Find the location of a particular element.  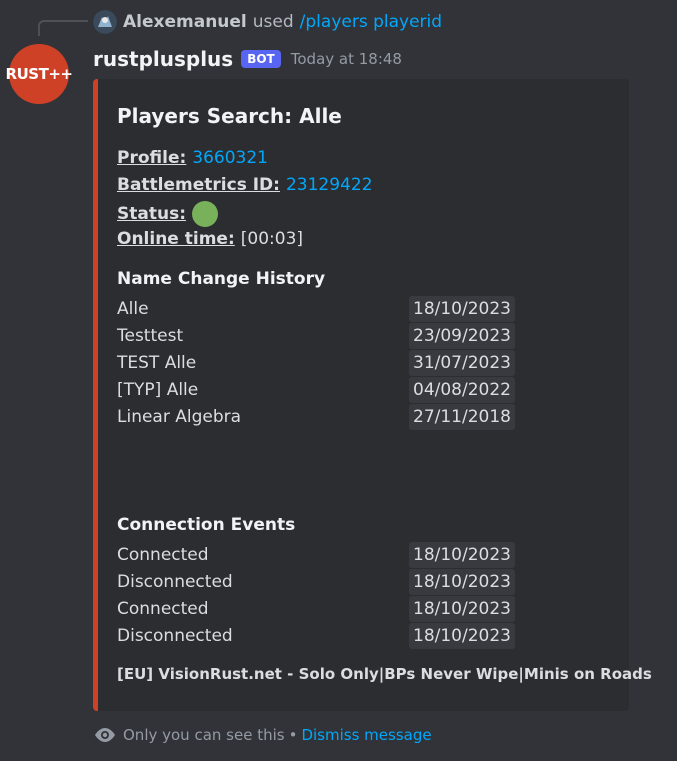

message-header: rustplusplus BOT Today at 18:48 is located at coordinates (247, 59).